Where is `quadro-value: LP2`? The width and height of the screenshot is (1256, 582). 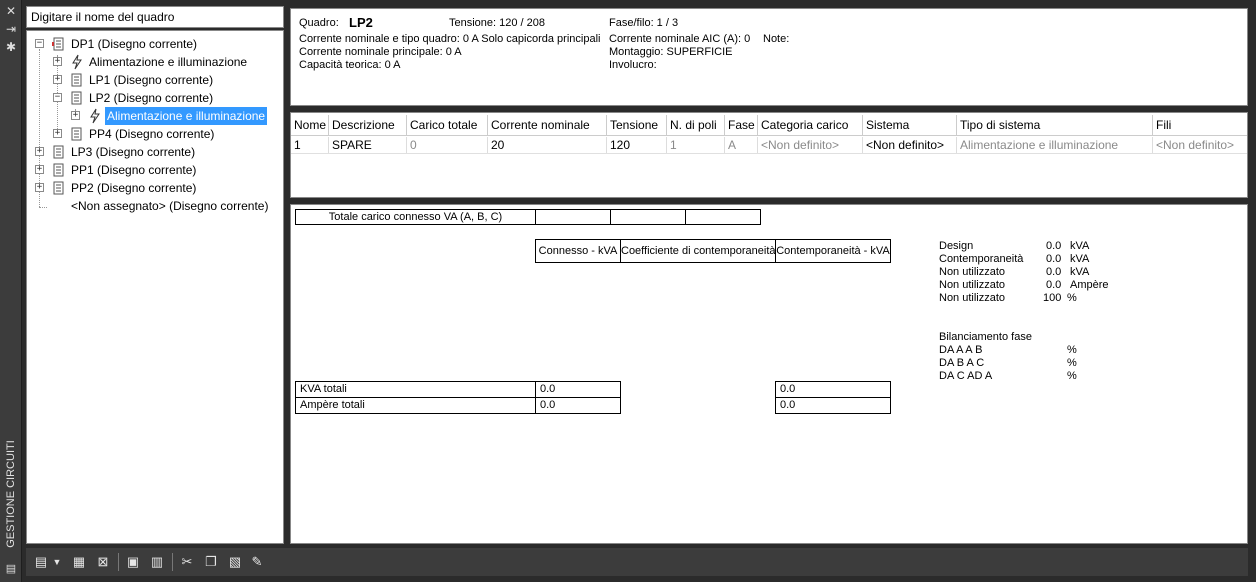 quadro-value: LP2 is located at coordinates (361, 22).